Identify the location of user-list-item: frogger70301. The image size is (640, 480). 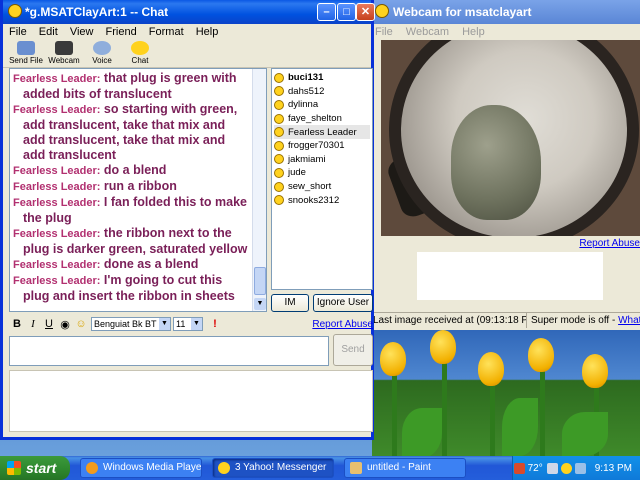
(322, 146).